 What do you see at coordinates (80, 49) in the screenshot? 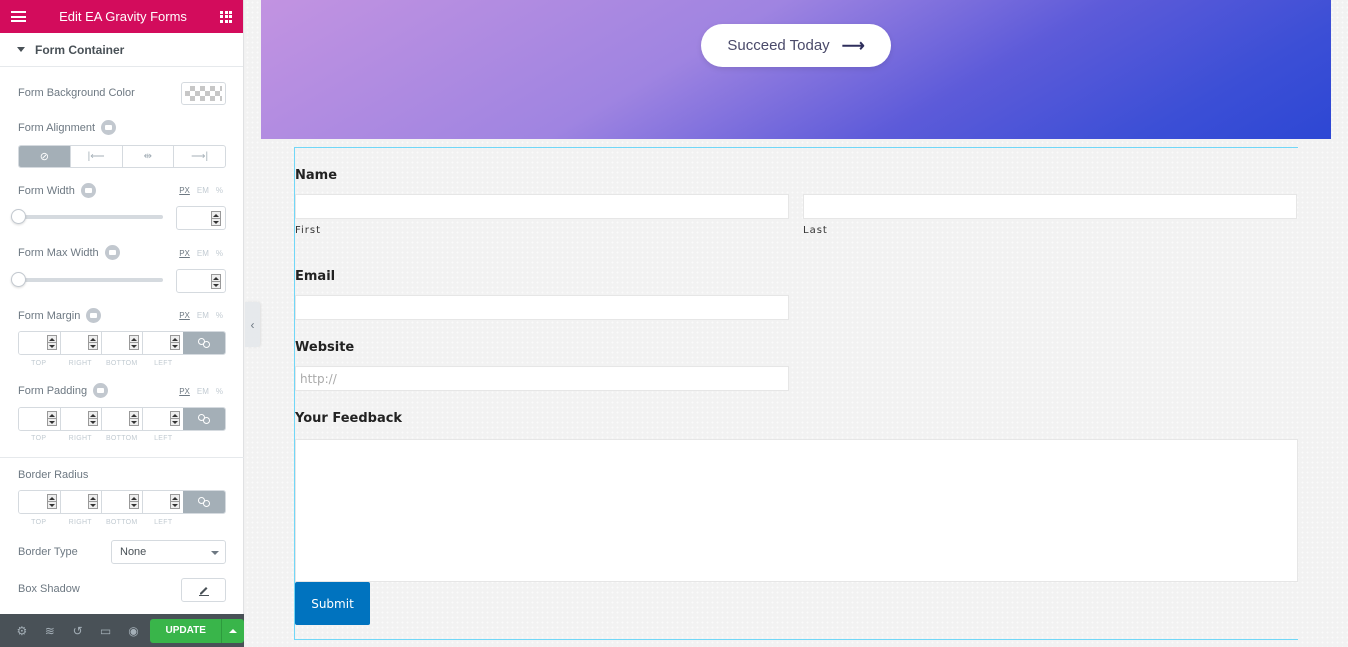
I see `section-title: Form Container` at bounding box center [80, 49].